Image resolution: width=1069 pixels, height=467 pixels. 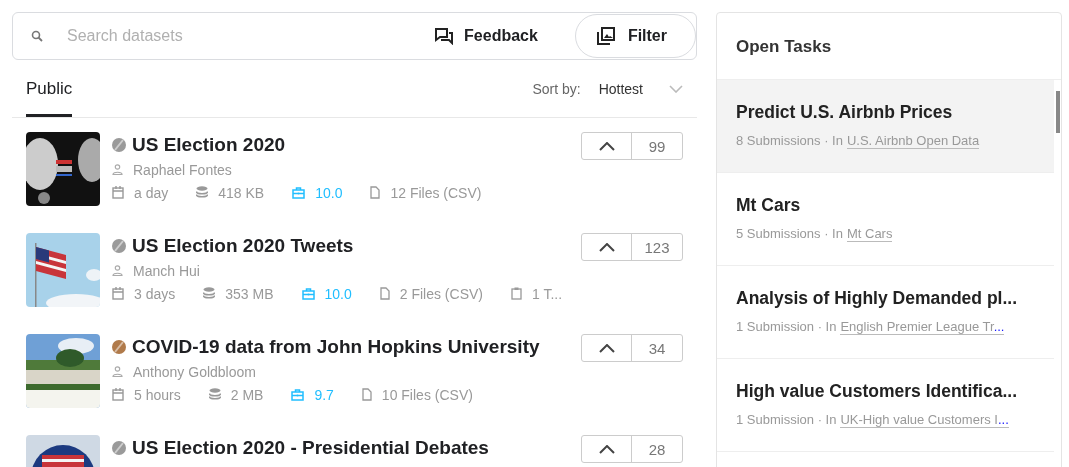 I want to click on dataset-title: US Election 2020 - Presidential Debates, so click(x=310, y=448).